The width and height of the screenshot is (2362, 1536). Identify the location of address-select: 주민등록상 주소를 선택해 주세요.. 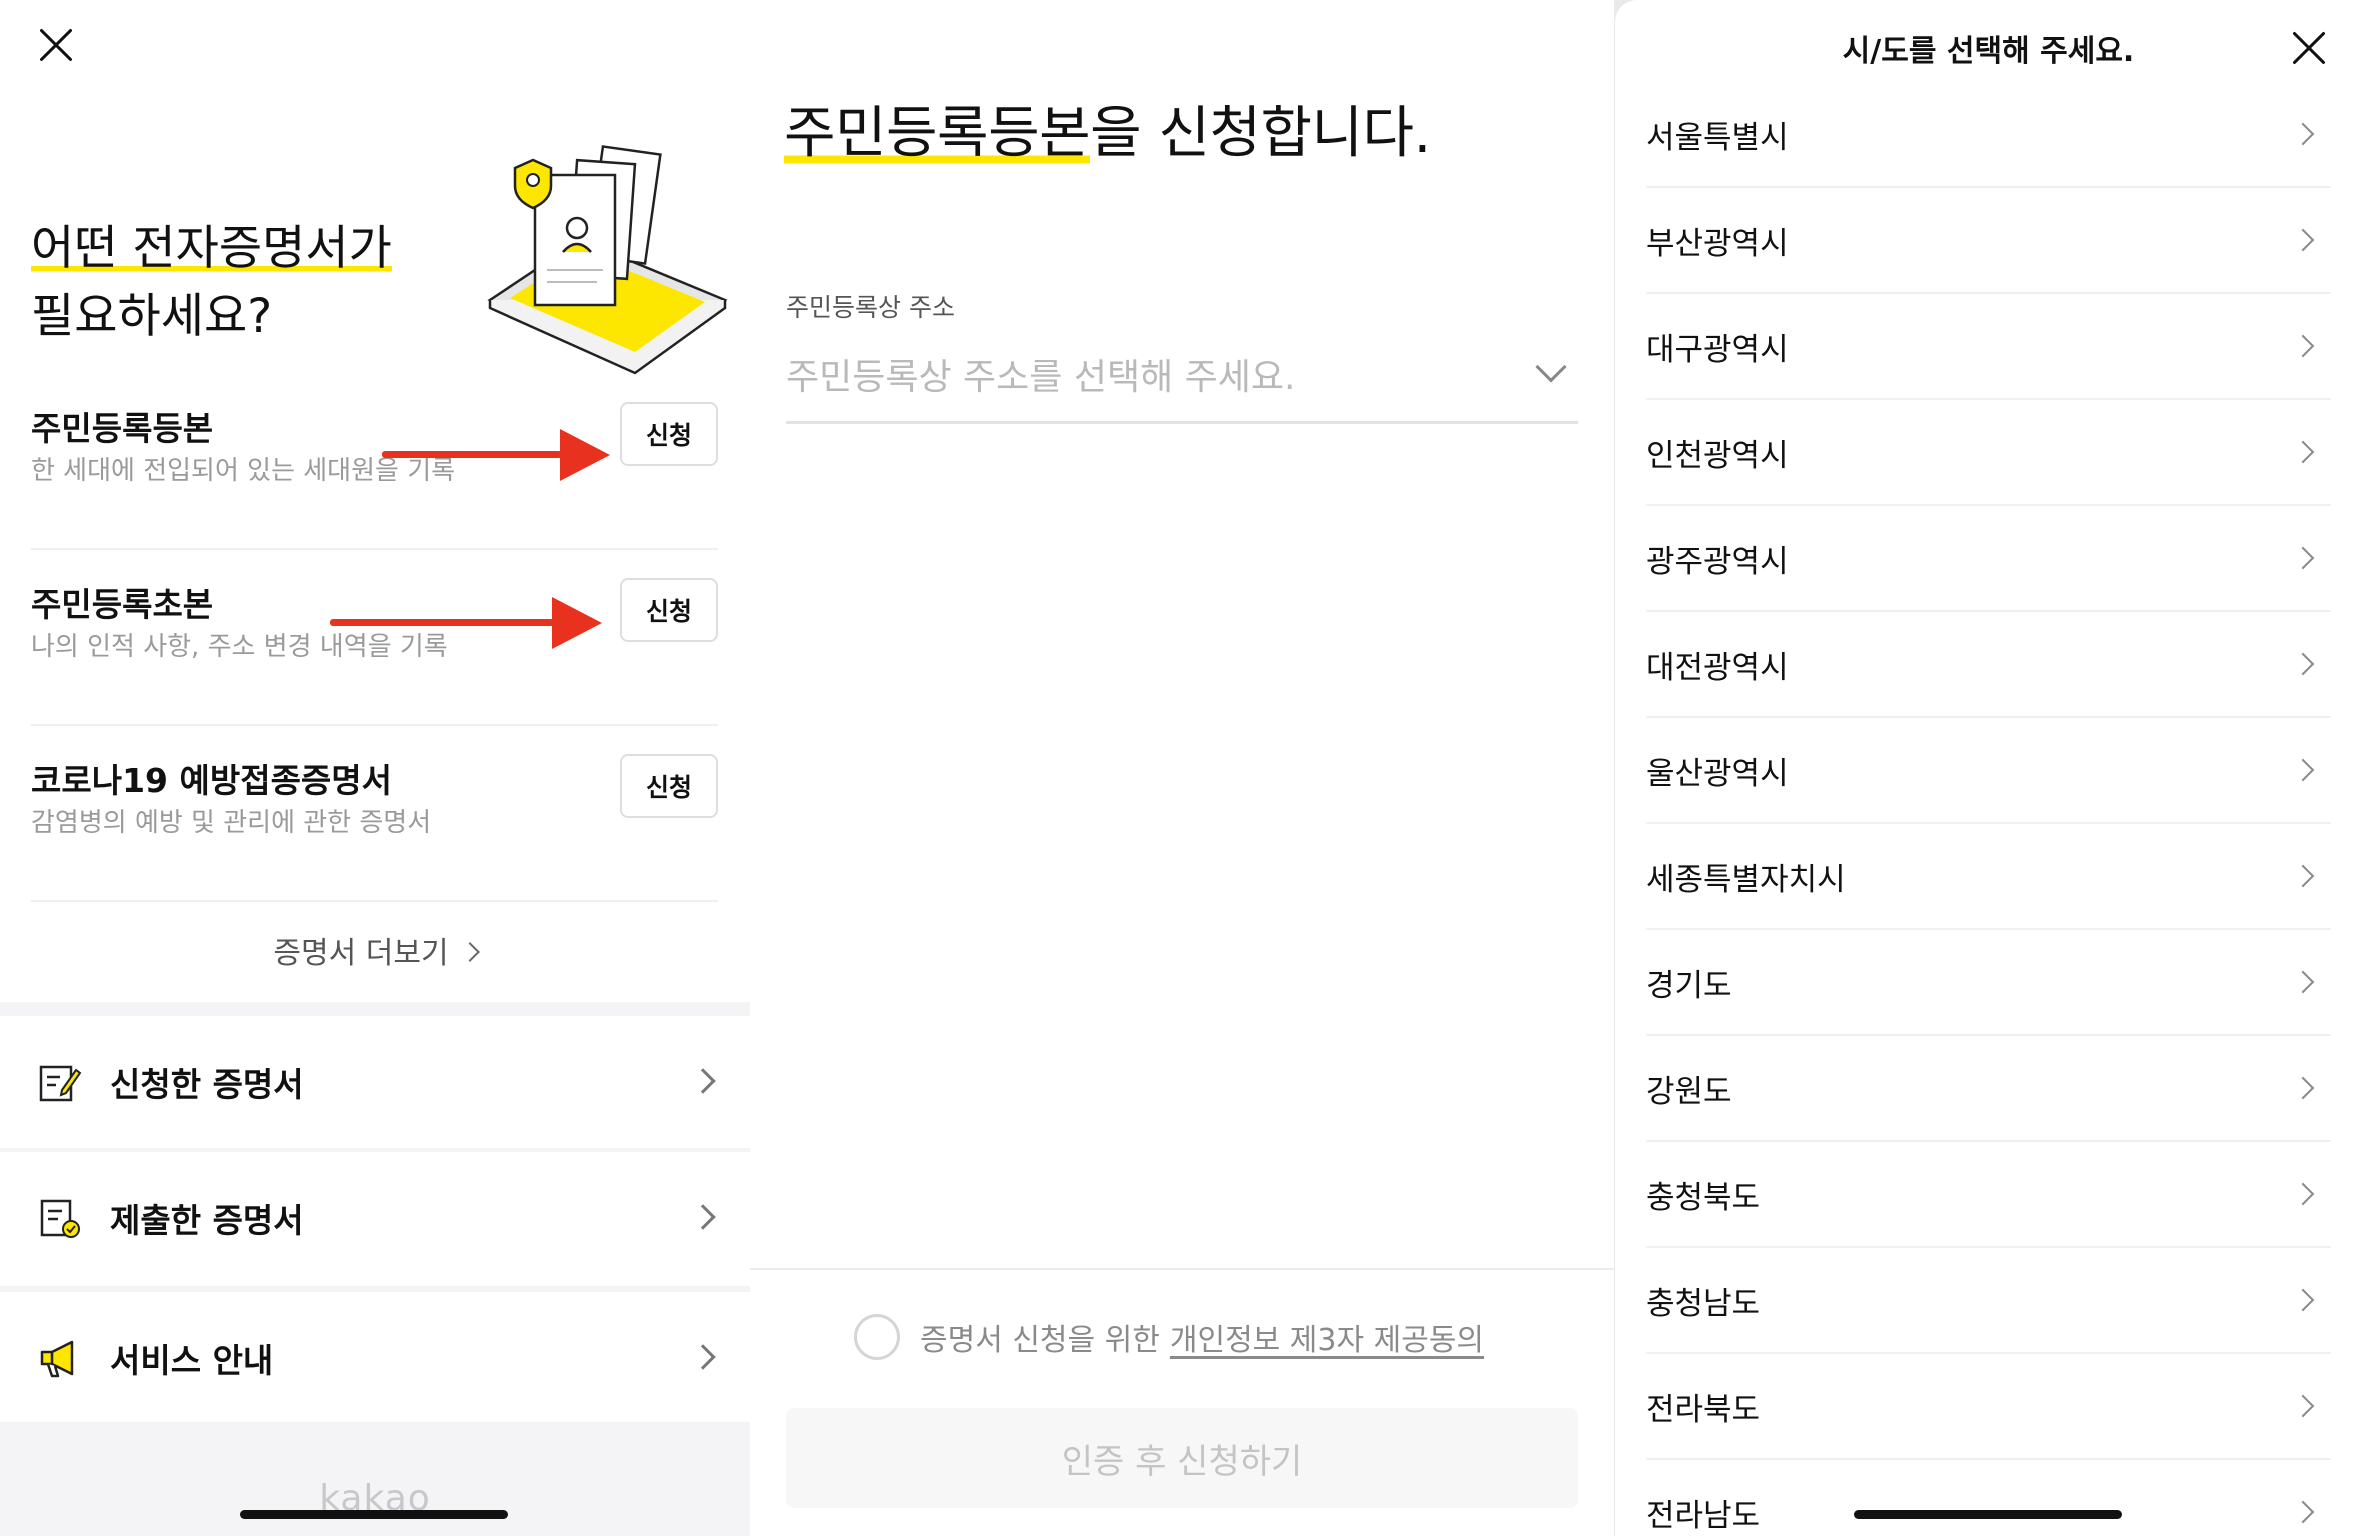
(1182, 380).